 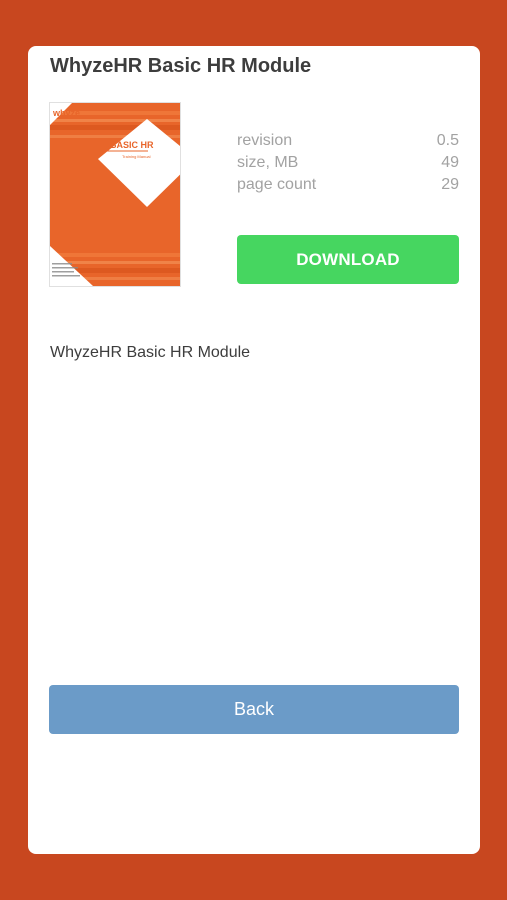 I want to click on document-cover-thumbnail: whyze BASIC HR Training Manual, so click(x=115, y=194).